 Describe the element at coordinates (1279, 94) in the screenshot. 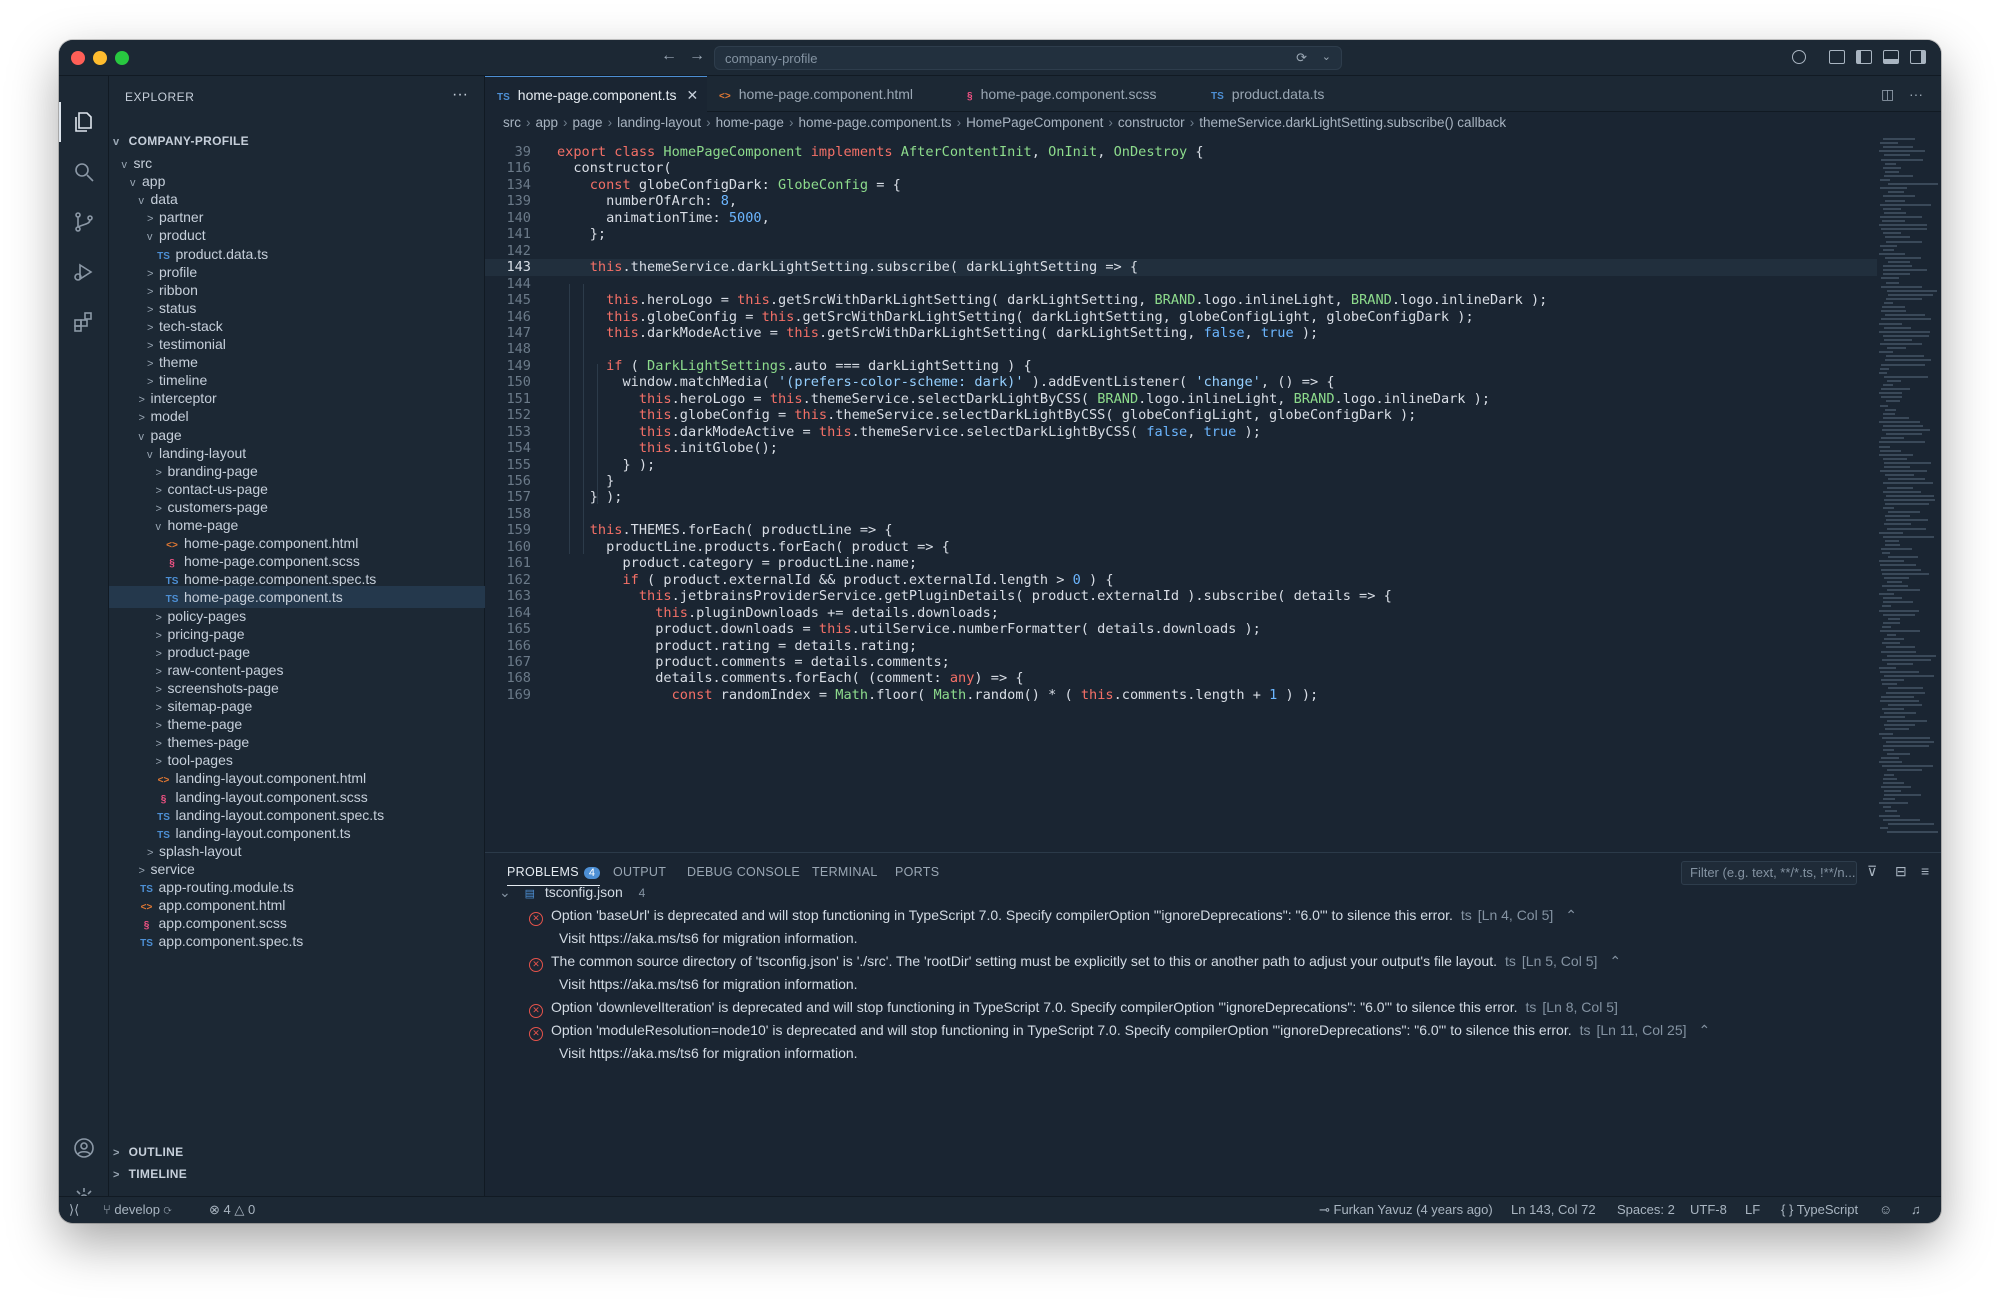

I see `tab-product-data-ts: TS product.data.ts` at that location.